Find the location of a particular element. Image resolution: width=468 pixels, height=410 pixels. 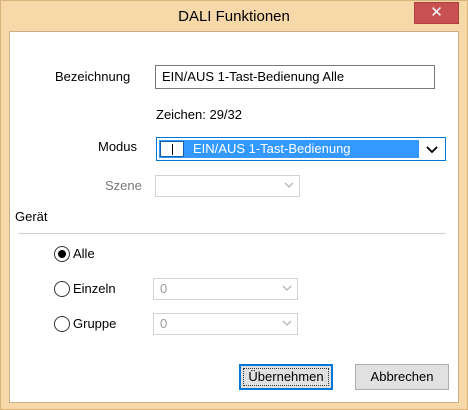

radio-gruppe-label: Gruppe is located at coordinates (94, 323).